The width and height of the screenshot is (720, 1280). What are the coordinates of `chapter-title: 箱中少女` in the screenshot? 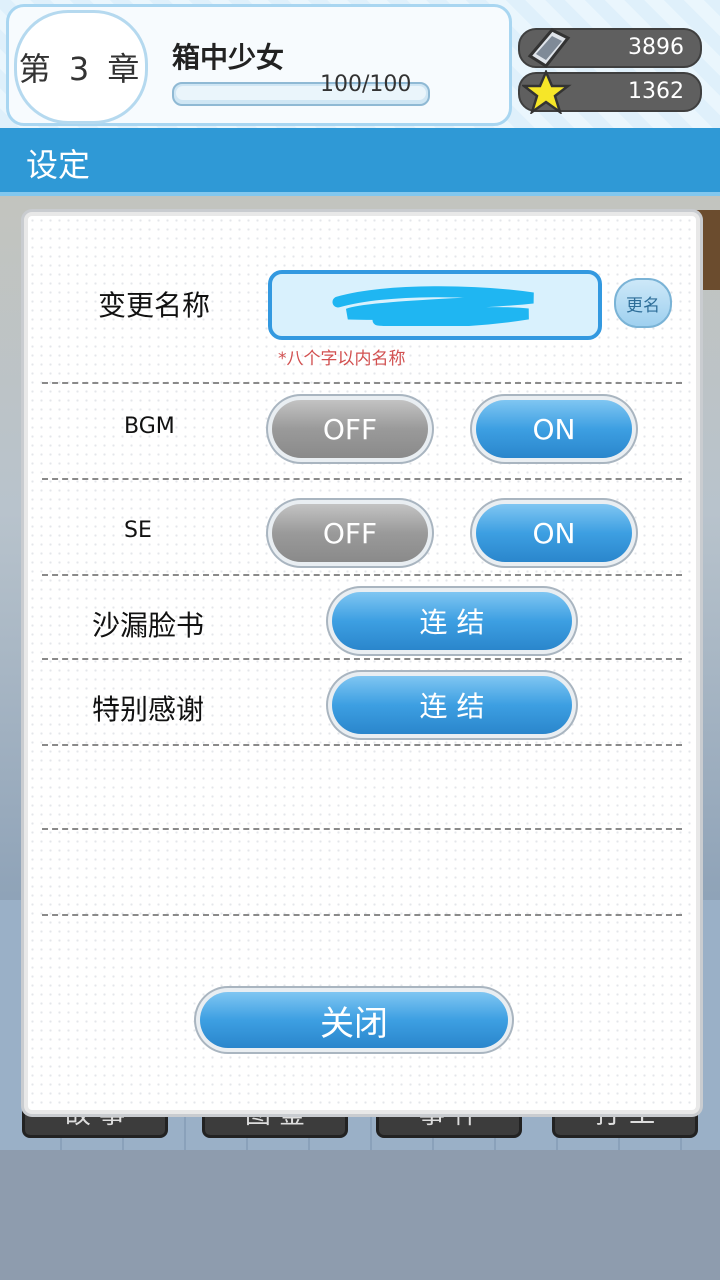 It's located at (228, 57).